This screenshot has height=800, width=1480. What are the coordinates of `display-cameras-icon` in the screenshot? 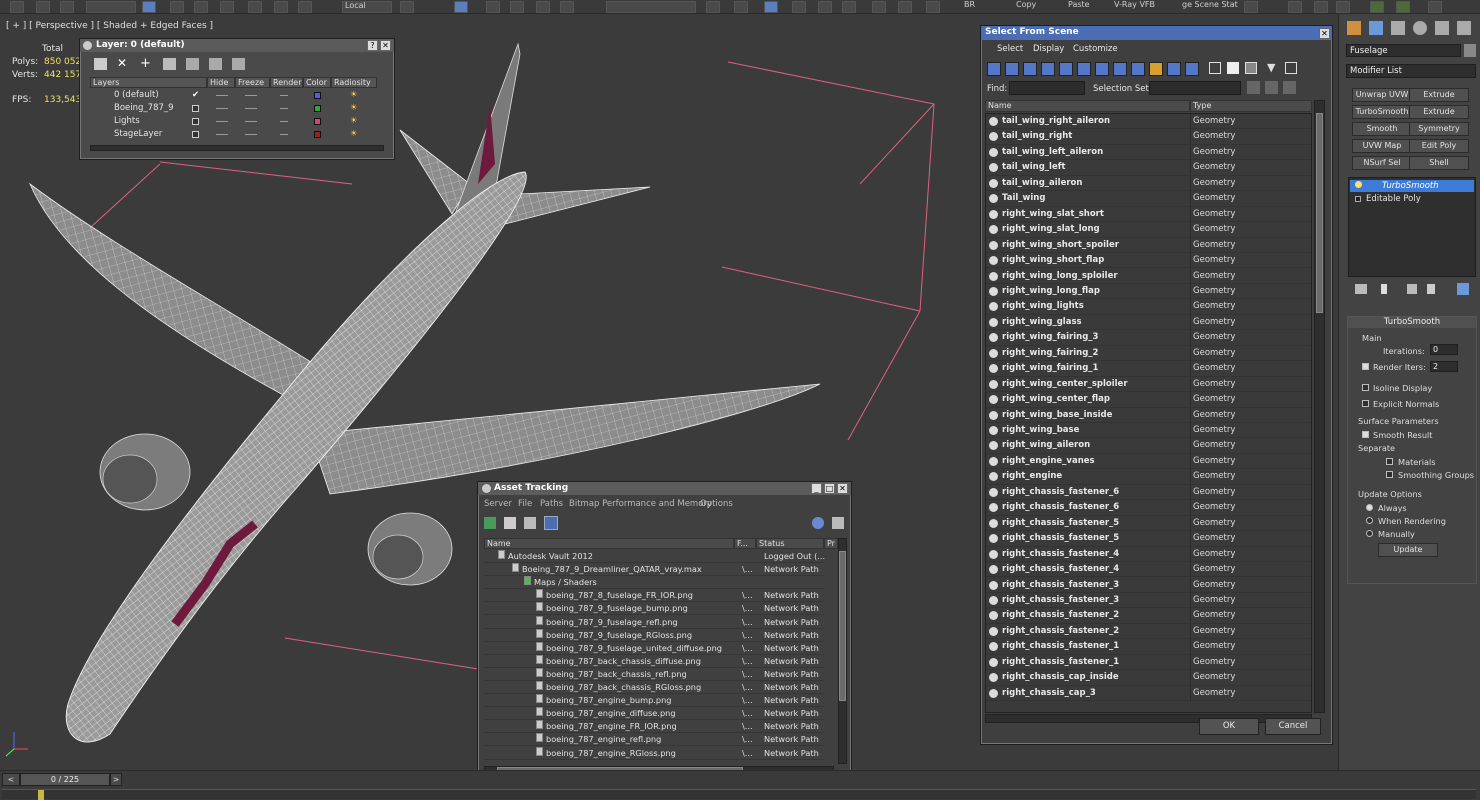 It's located at (1048, 69).